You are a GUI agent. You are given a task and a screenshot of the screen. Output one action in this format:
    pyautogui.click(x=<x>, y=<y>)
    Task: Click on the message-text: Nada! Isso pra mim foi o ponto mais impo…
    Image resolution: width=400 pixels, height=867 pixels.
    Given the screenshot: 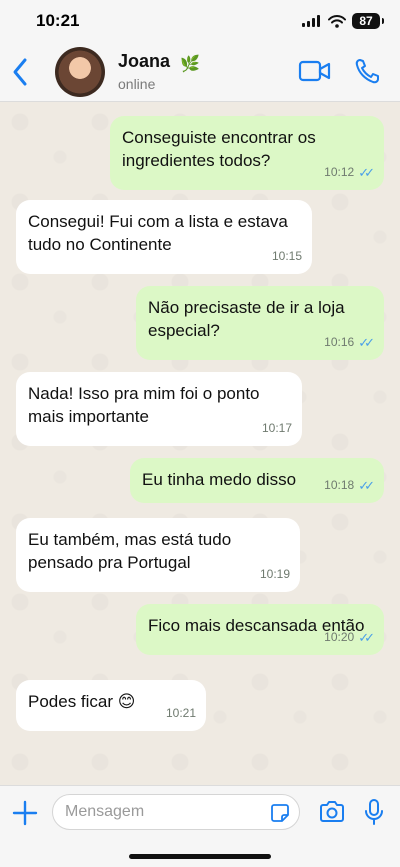 What is the action you would take?
    pyautogui.click(x=144, y=405)
    